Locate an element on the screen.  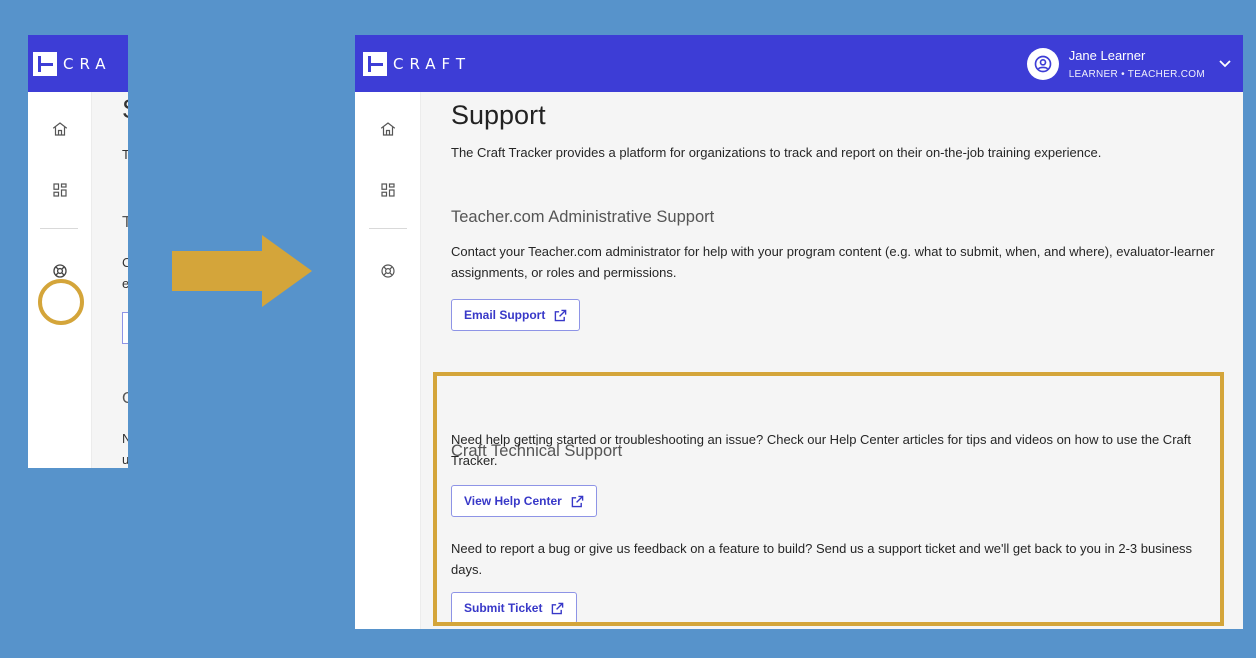
mini-logo-mark is located at coordinates (45, 63).